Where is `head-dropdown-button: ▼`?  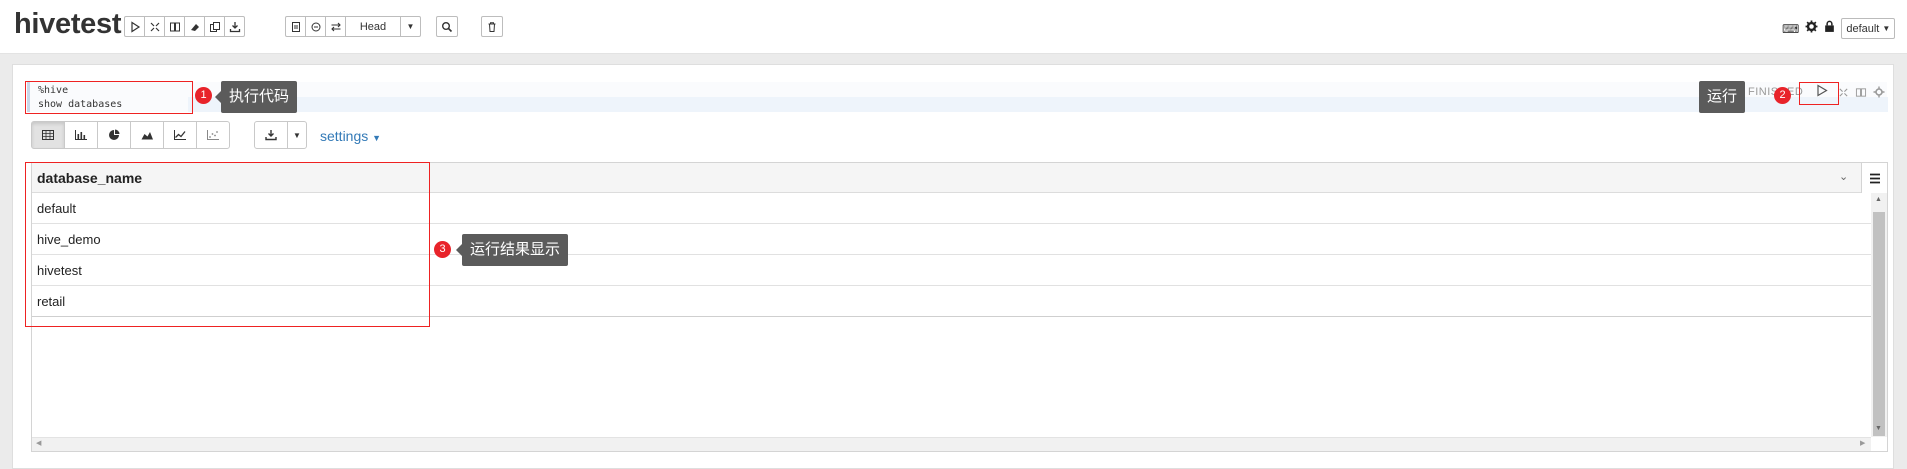 head-dropdown-button: ▼ is located at coordinates (410, 26).